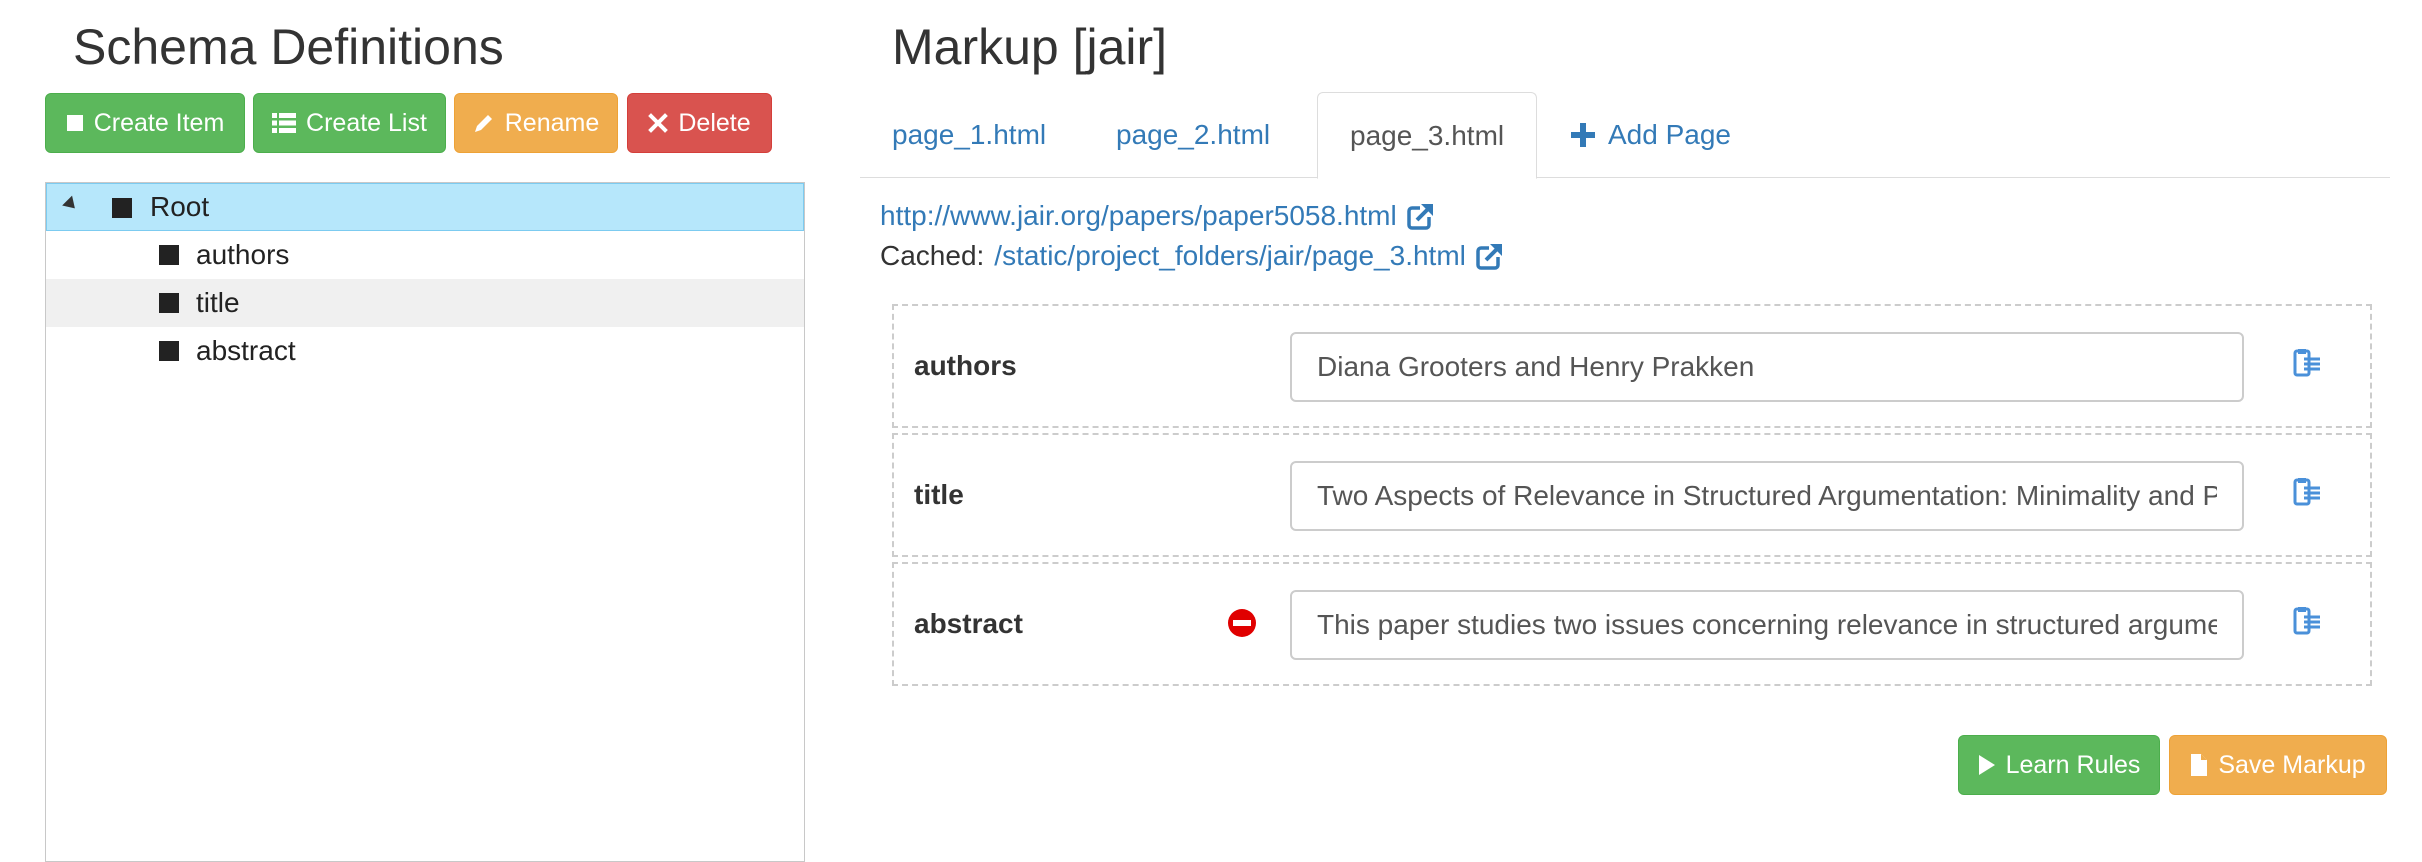 The width and height of the screenshot is (2422, 862). What do you see at coordinates (74, 123) in the screenshot?
I see `square-icon` at bounding box center [74, 123].